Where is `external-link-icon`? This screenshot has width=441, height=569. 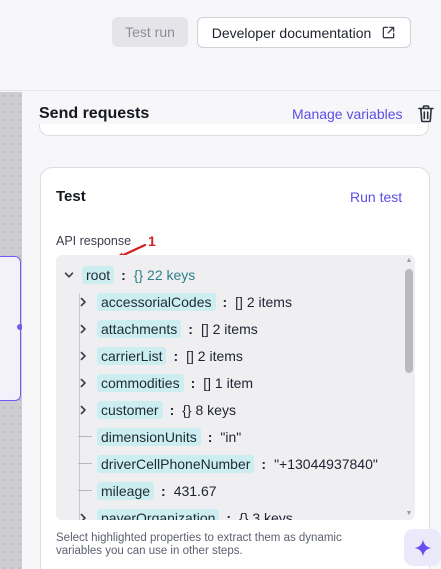 external-link-icon is located at coordinates (388, 32).